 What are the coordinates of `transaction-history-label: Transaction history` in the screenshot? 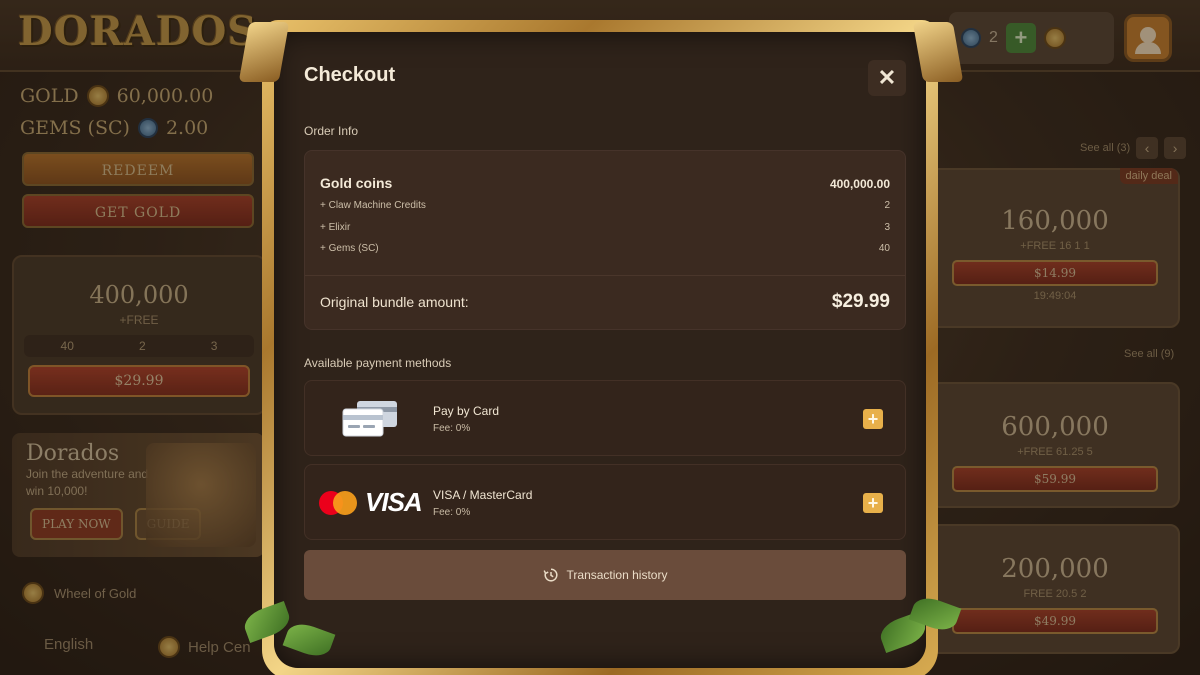 It's located at (617, 575).